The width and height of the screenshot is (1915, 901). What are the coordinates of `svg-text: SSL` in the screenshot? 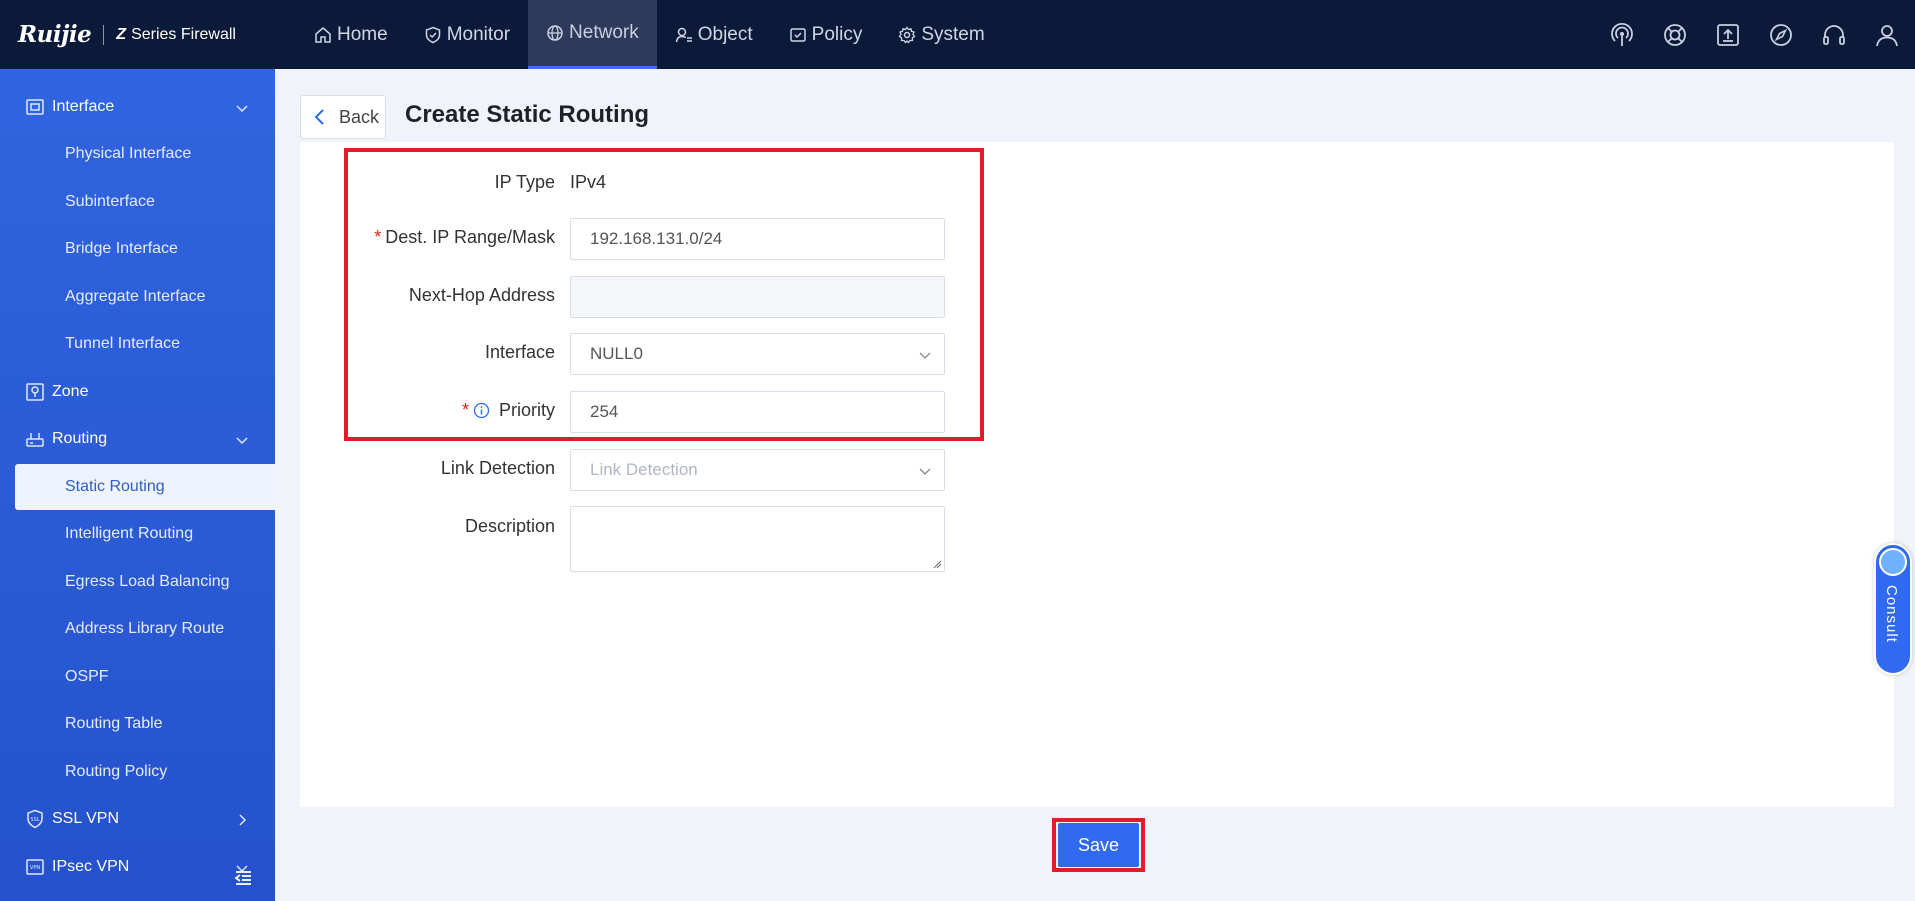 It's located at (34, 820).